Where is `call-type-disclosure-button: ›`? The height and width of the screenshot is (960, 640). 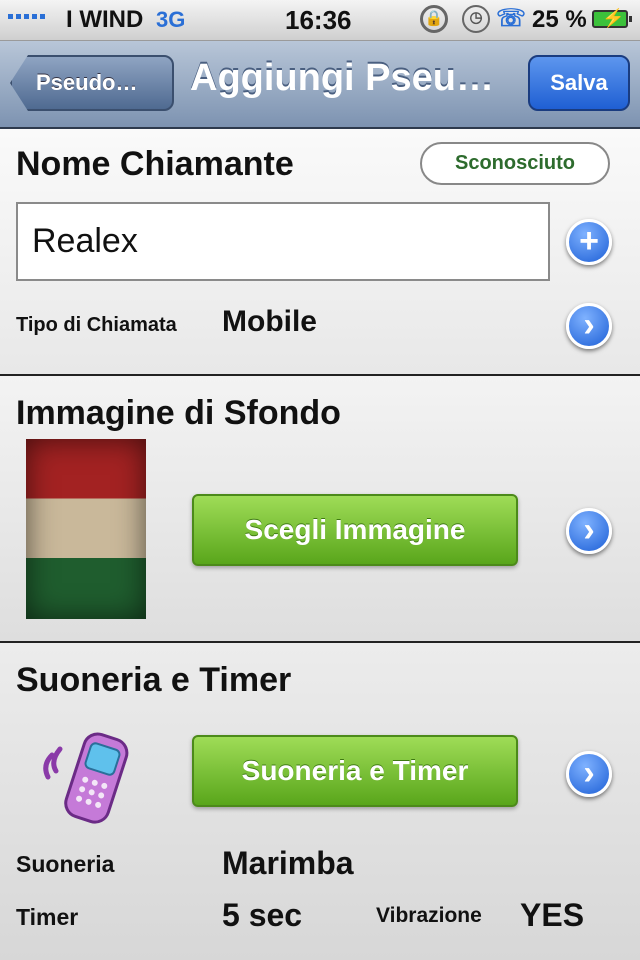
call-type-disclosure-button: › is located at coordinates (589, 326).